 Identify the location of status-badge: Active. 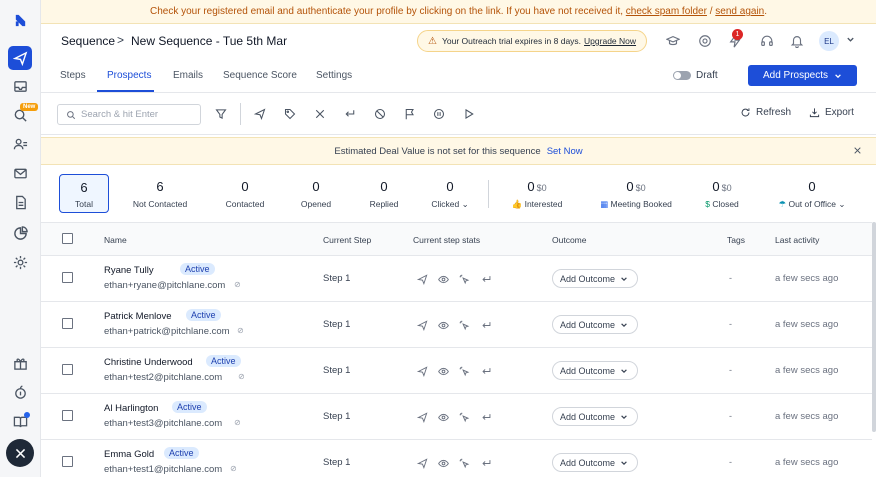
(181, 453).